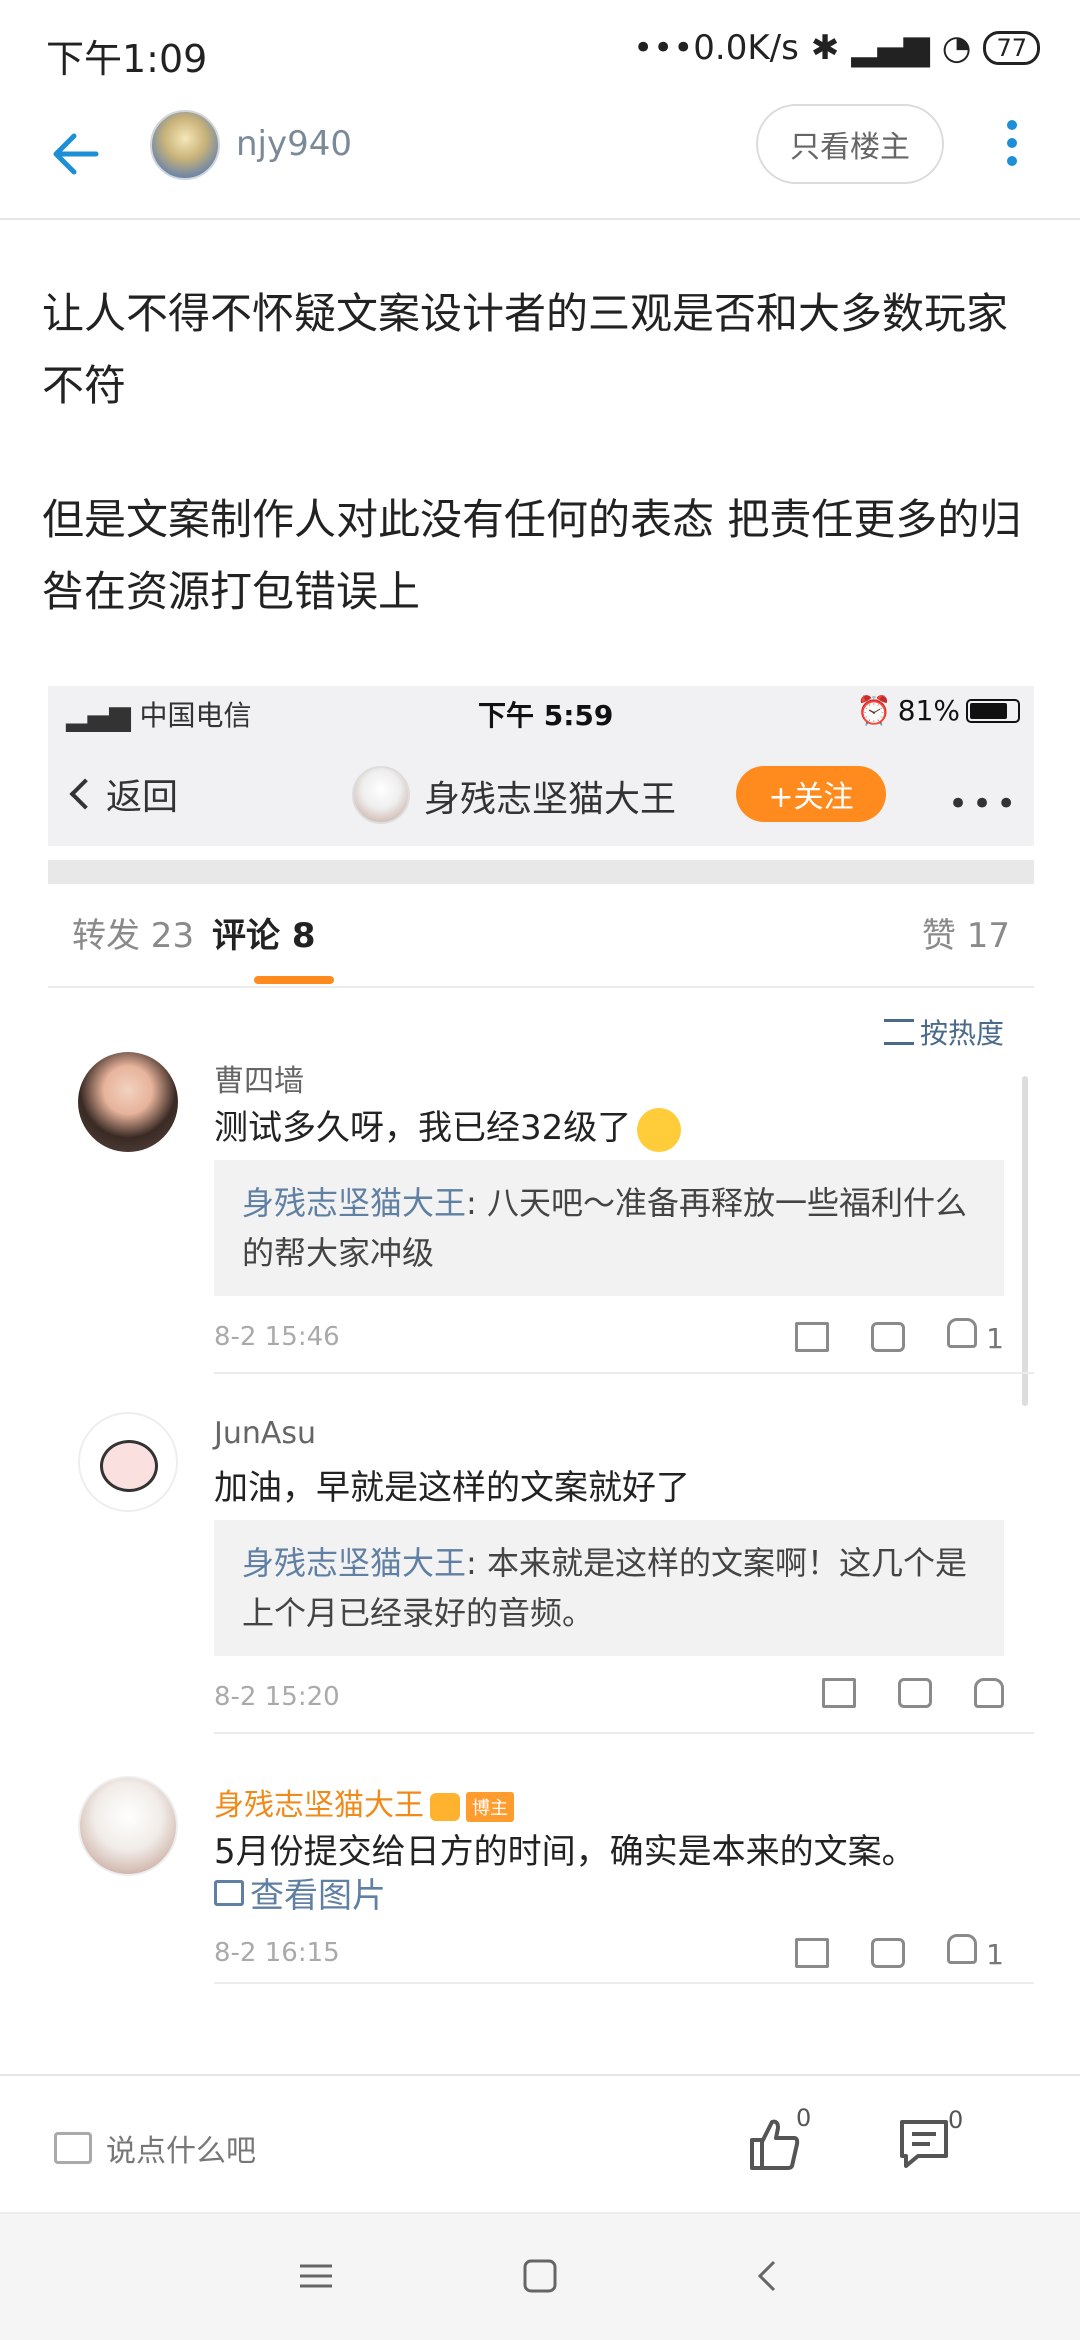 The image size is (1080, 2340). I want to click on author-tag: 博主, so click(490, 1806).